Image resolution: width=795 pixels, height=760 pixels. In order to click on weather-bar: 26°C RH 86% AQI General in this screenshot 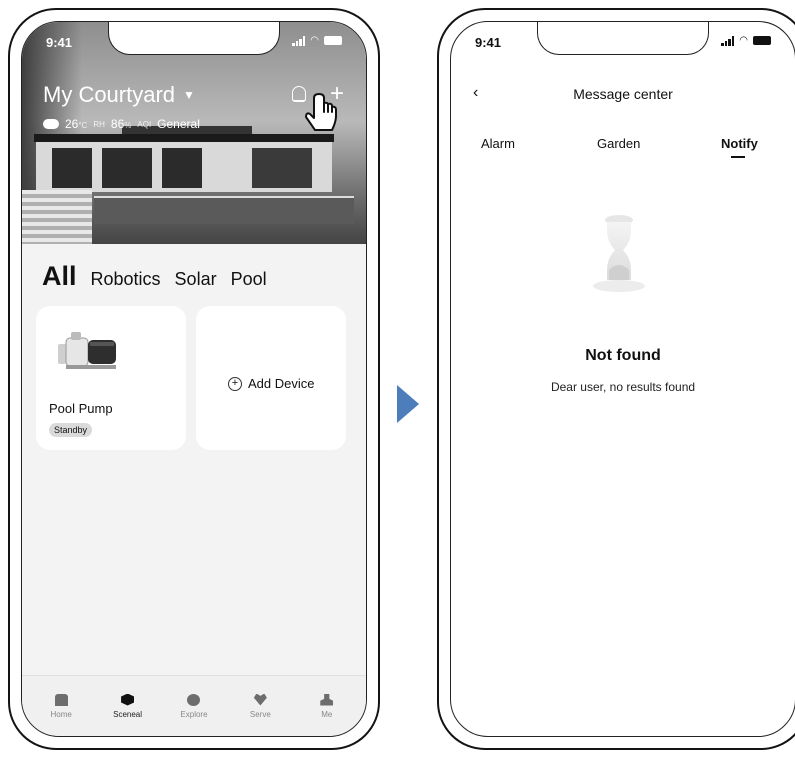, I will do `click(121, 124)`.